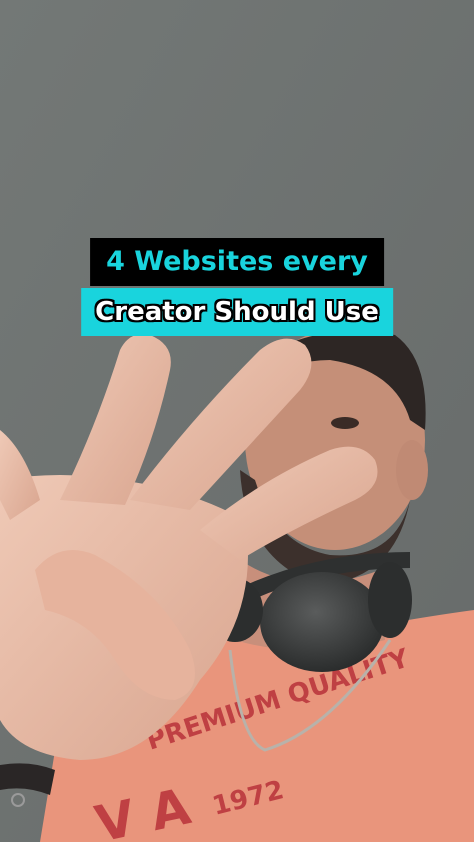  What do you see at coordinates (412, 470) in the screenshot?
I see `ear` at bounding box center [412, 470].